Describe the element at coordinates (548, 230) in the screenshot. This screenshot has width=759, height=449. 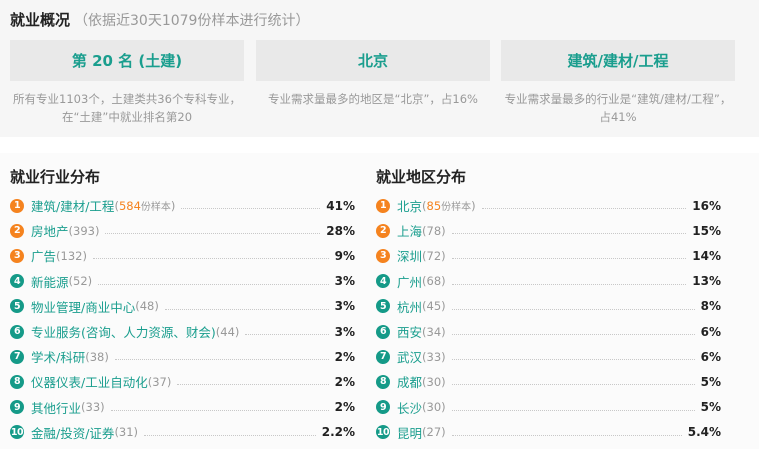
I see `list-item: 2 上海 (78) 15%` at that location.